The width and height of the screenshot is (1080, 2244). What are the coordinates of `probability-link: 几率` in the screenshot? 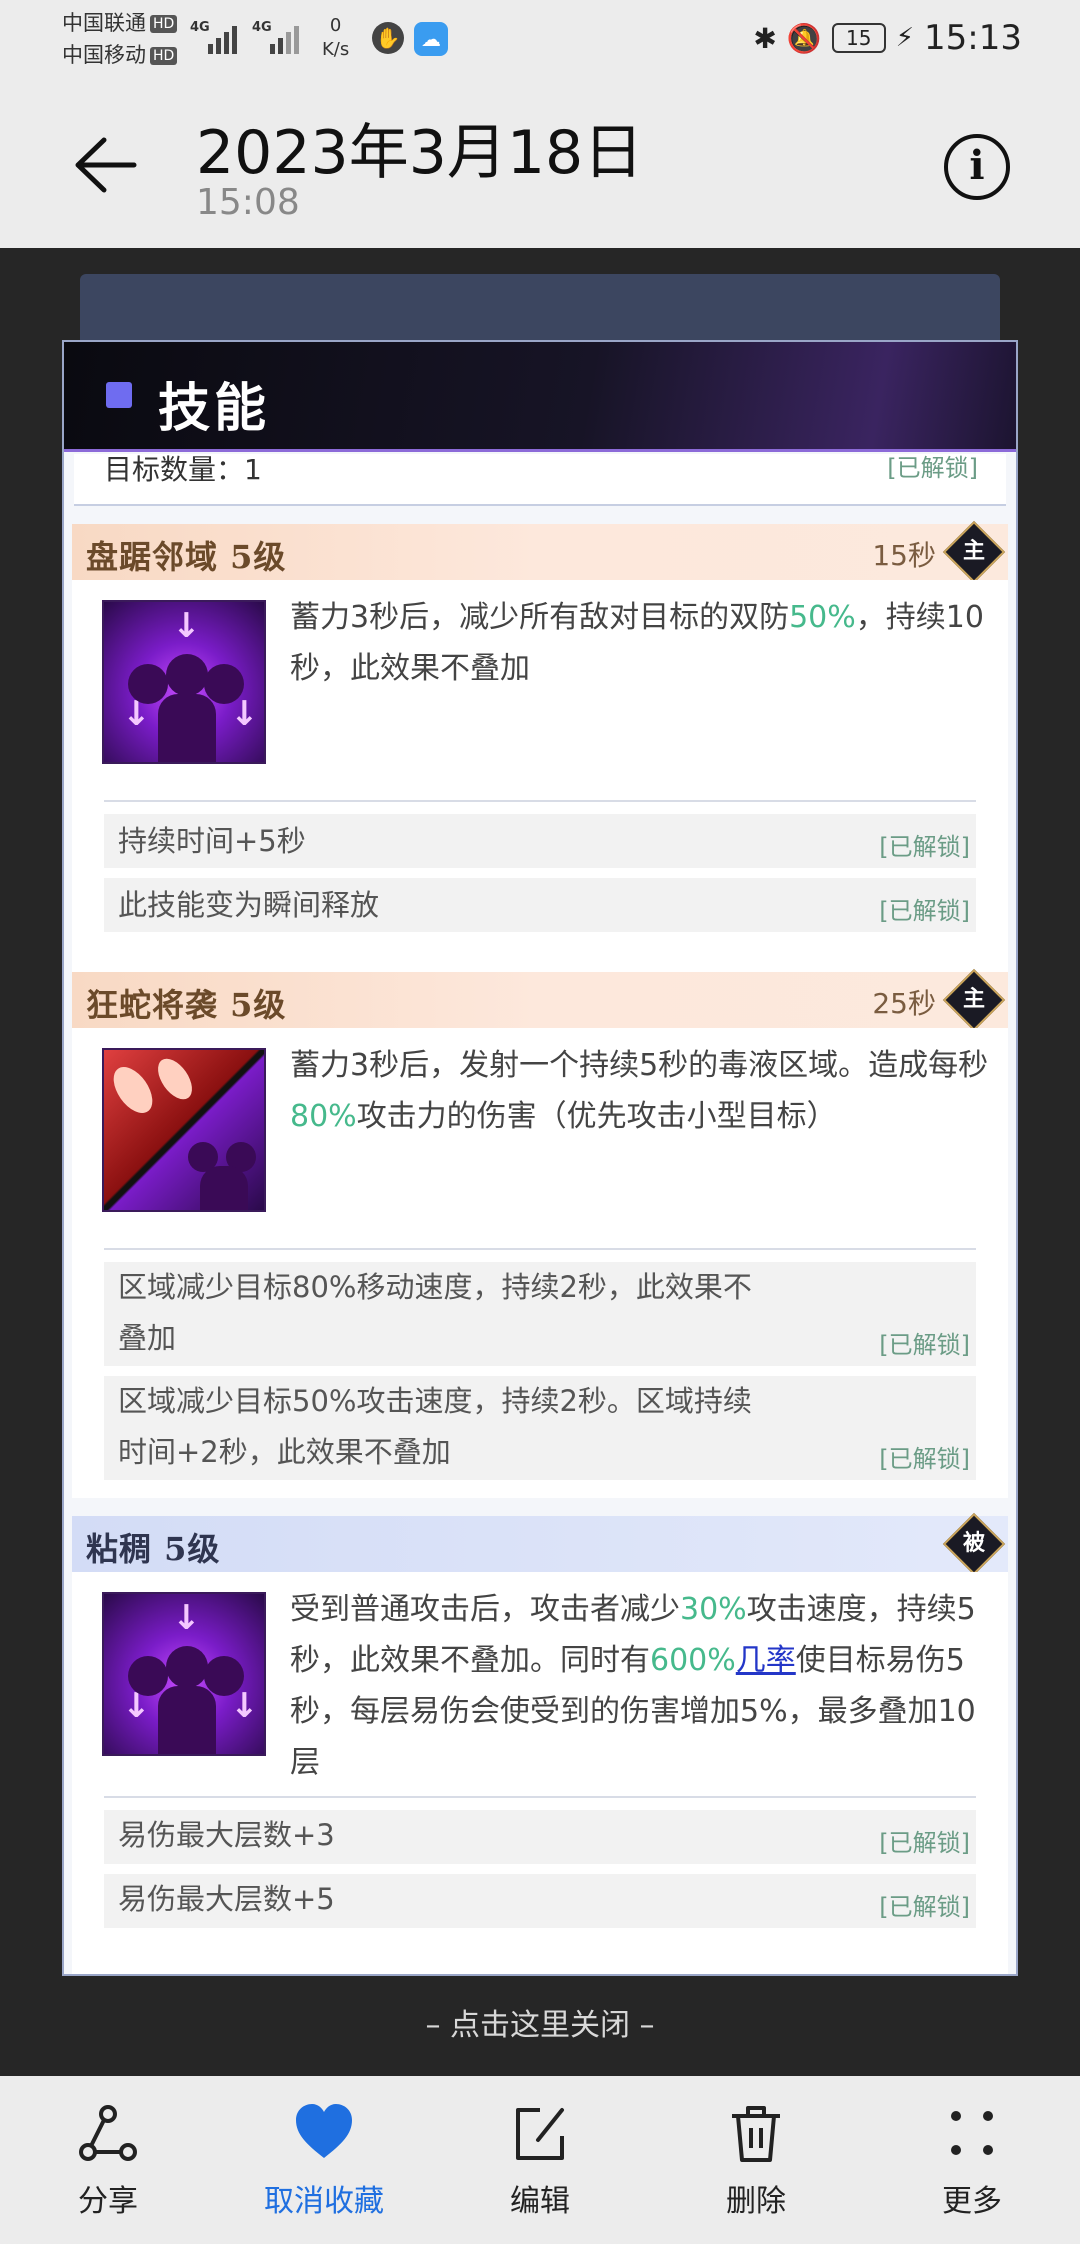 It's located at (766, 1660).